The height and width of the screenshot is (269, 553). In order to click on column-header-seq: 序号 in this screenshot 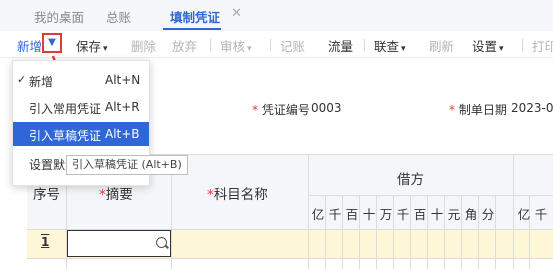, I will do `click(46, 195)`.